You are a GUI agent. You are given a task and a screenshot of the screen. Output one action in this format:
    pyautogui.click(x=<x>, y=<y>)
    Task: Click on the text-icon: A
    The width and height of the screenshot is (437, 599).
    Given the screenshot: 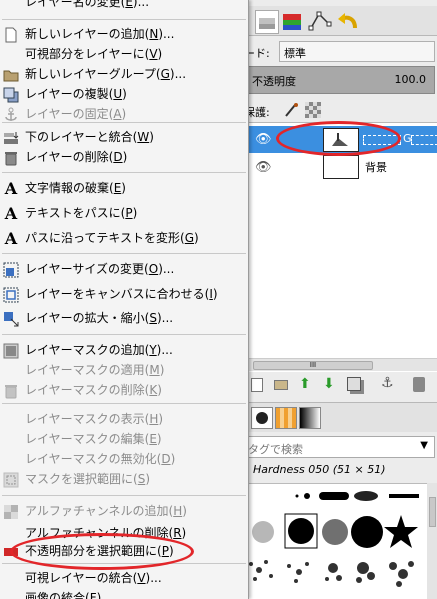 What is the action you would take?
    pyautogui.click(x=11, y=213)
    